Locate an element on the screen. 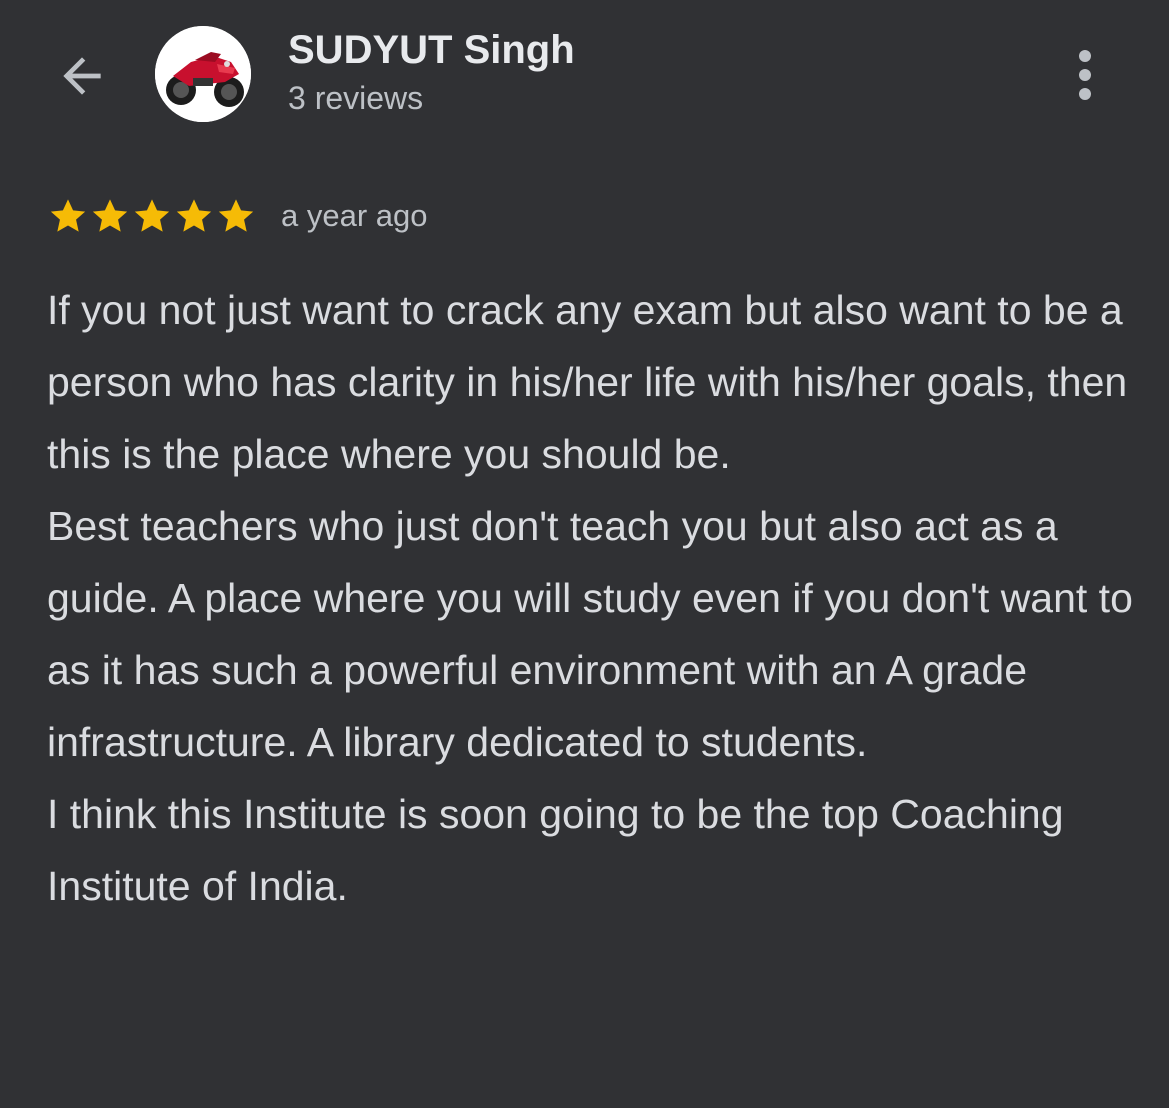  back-button is located at coordinates (82, 76).